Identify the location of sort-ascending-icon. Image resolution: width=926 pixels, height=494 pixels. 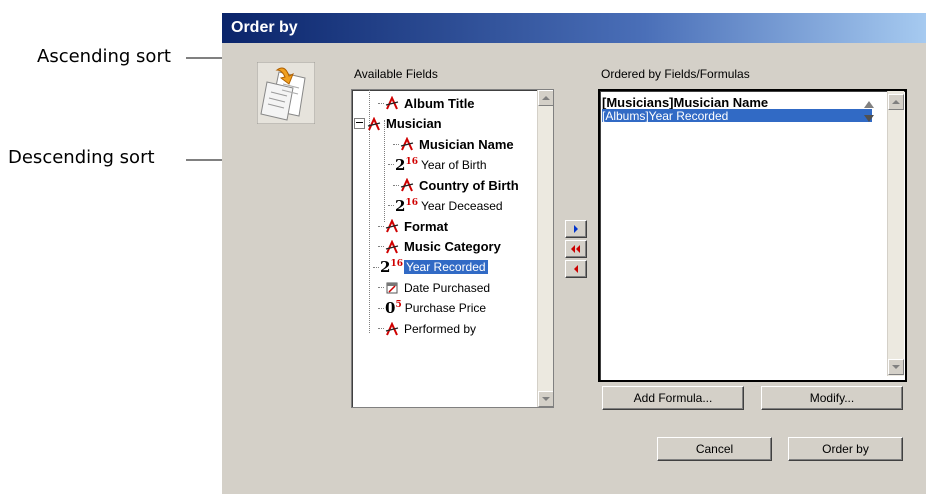
(869, 104).